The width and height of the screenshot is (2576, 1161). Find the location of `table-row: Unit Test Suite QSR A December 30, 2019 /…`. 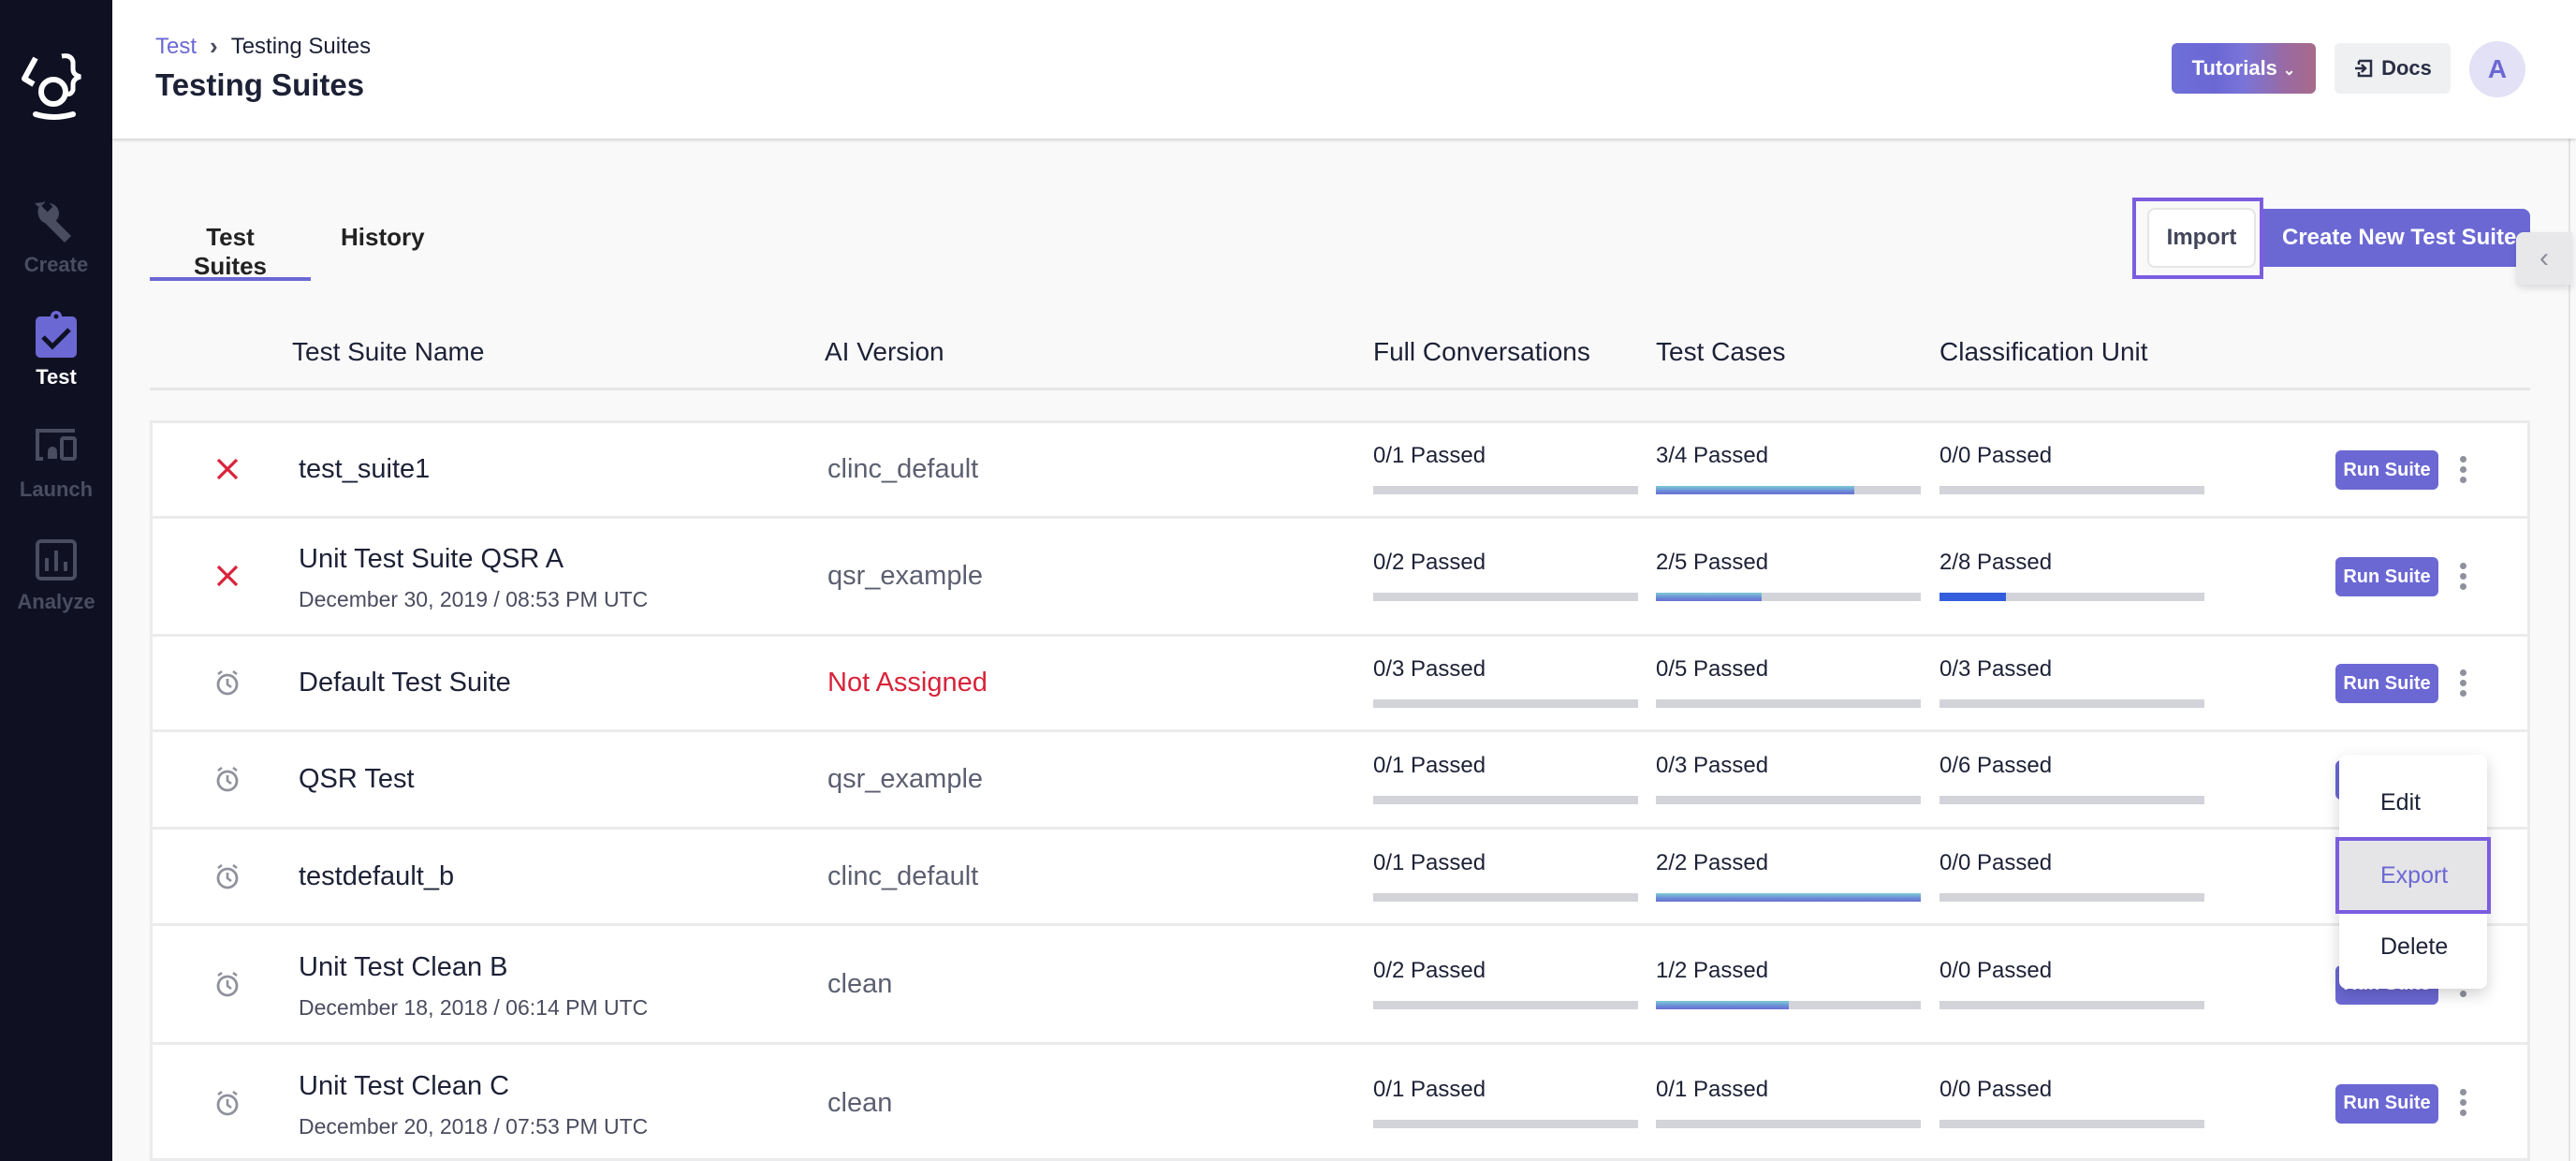

table-row: Unit Test Suite QSR A December 30, 2019 /… is located at coordinates (1340, 575).